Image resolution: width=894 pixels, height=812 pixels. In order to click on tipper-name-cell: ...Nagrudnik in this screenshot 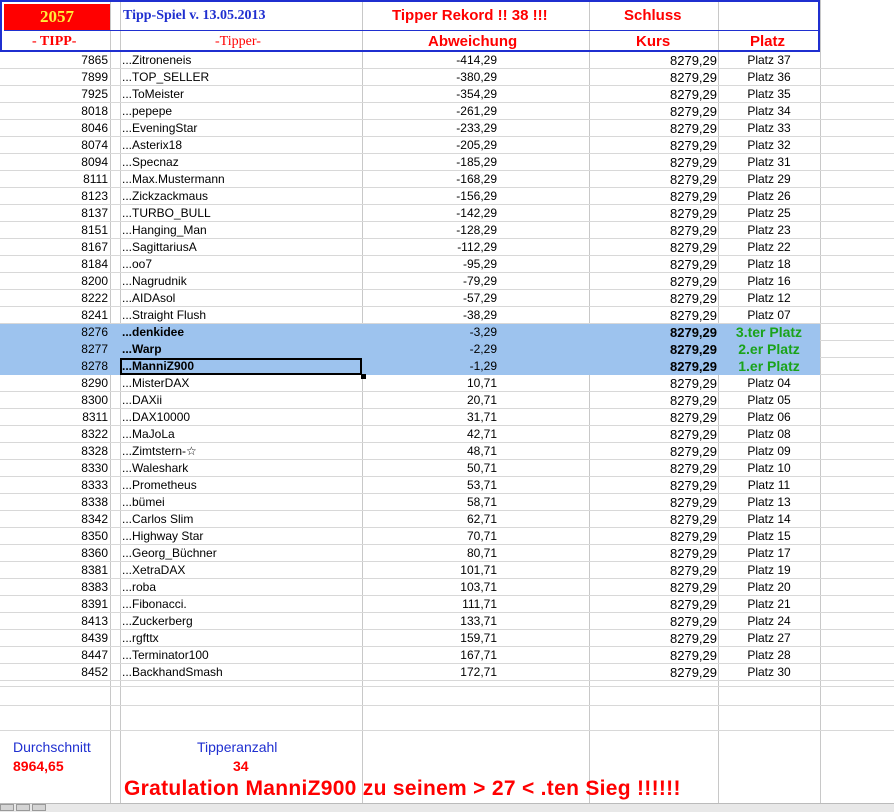, I will do `click(242, 281)`.